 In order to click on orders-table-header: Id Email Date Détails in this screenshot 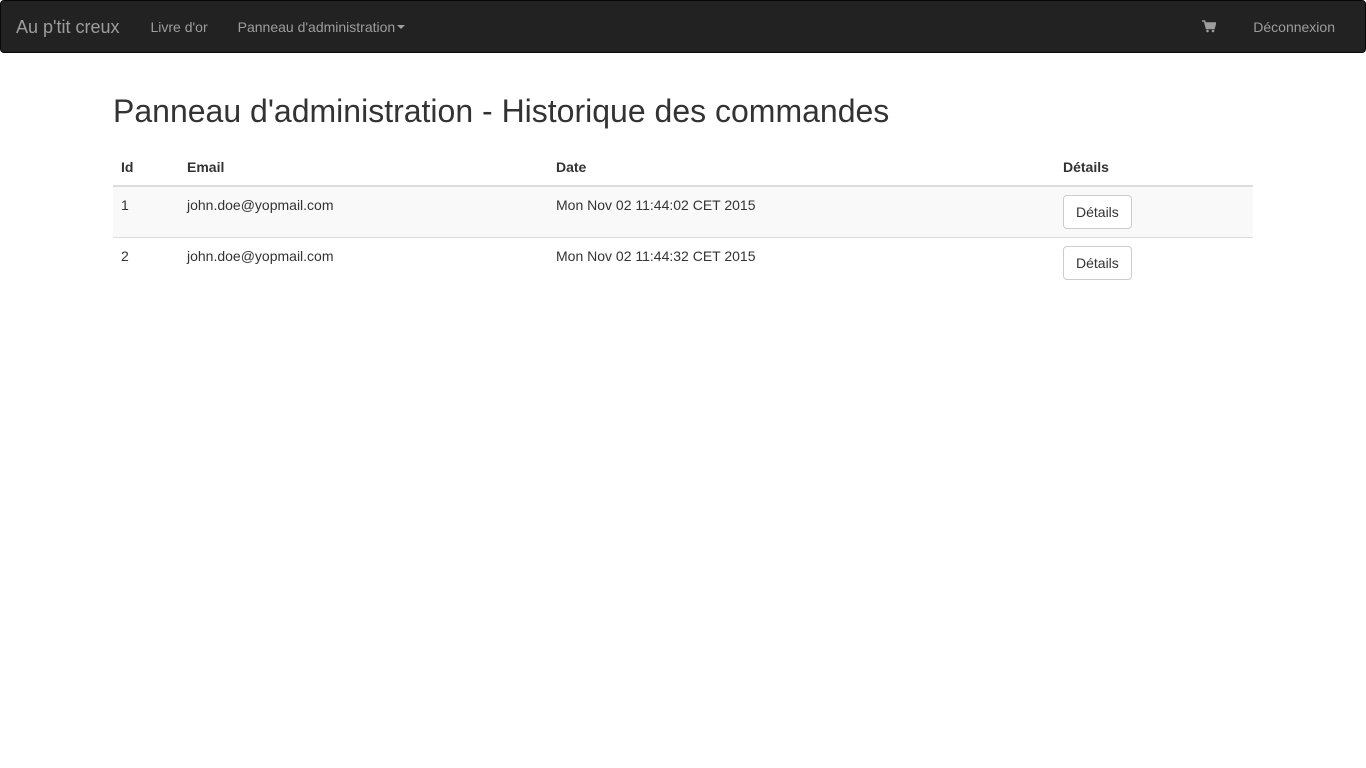, I will do `click(683, 168)`.